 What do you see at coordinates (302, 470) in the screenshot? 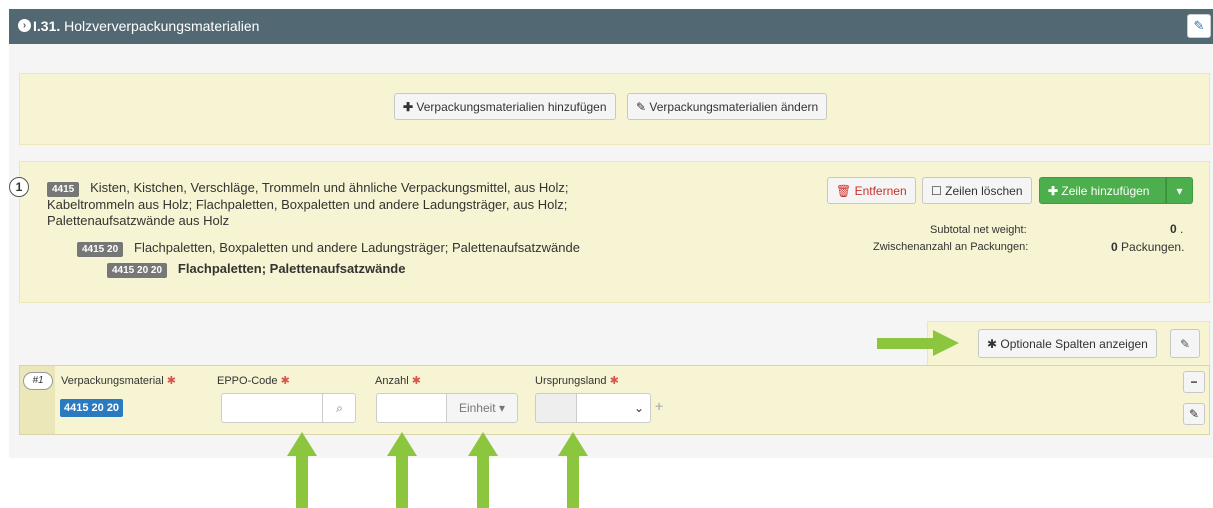
I see `annotation-arrow-up-eppo` at bounding box center [302, 470].